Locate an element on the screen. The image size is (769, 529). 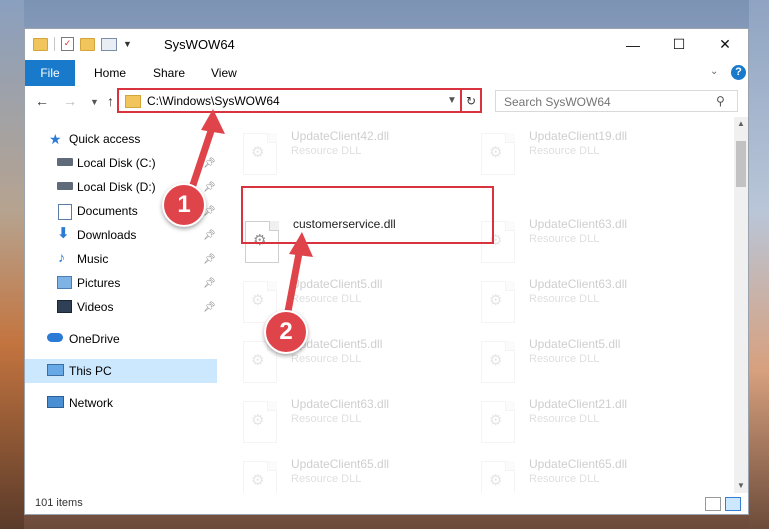
help-icon: ? is located at coordinates (738, 72).